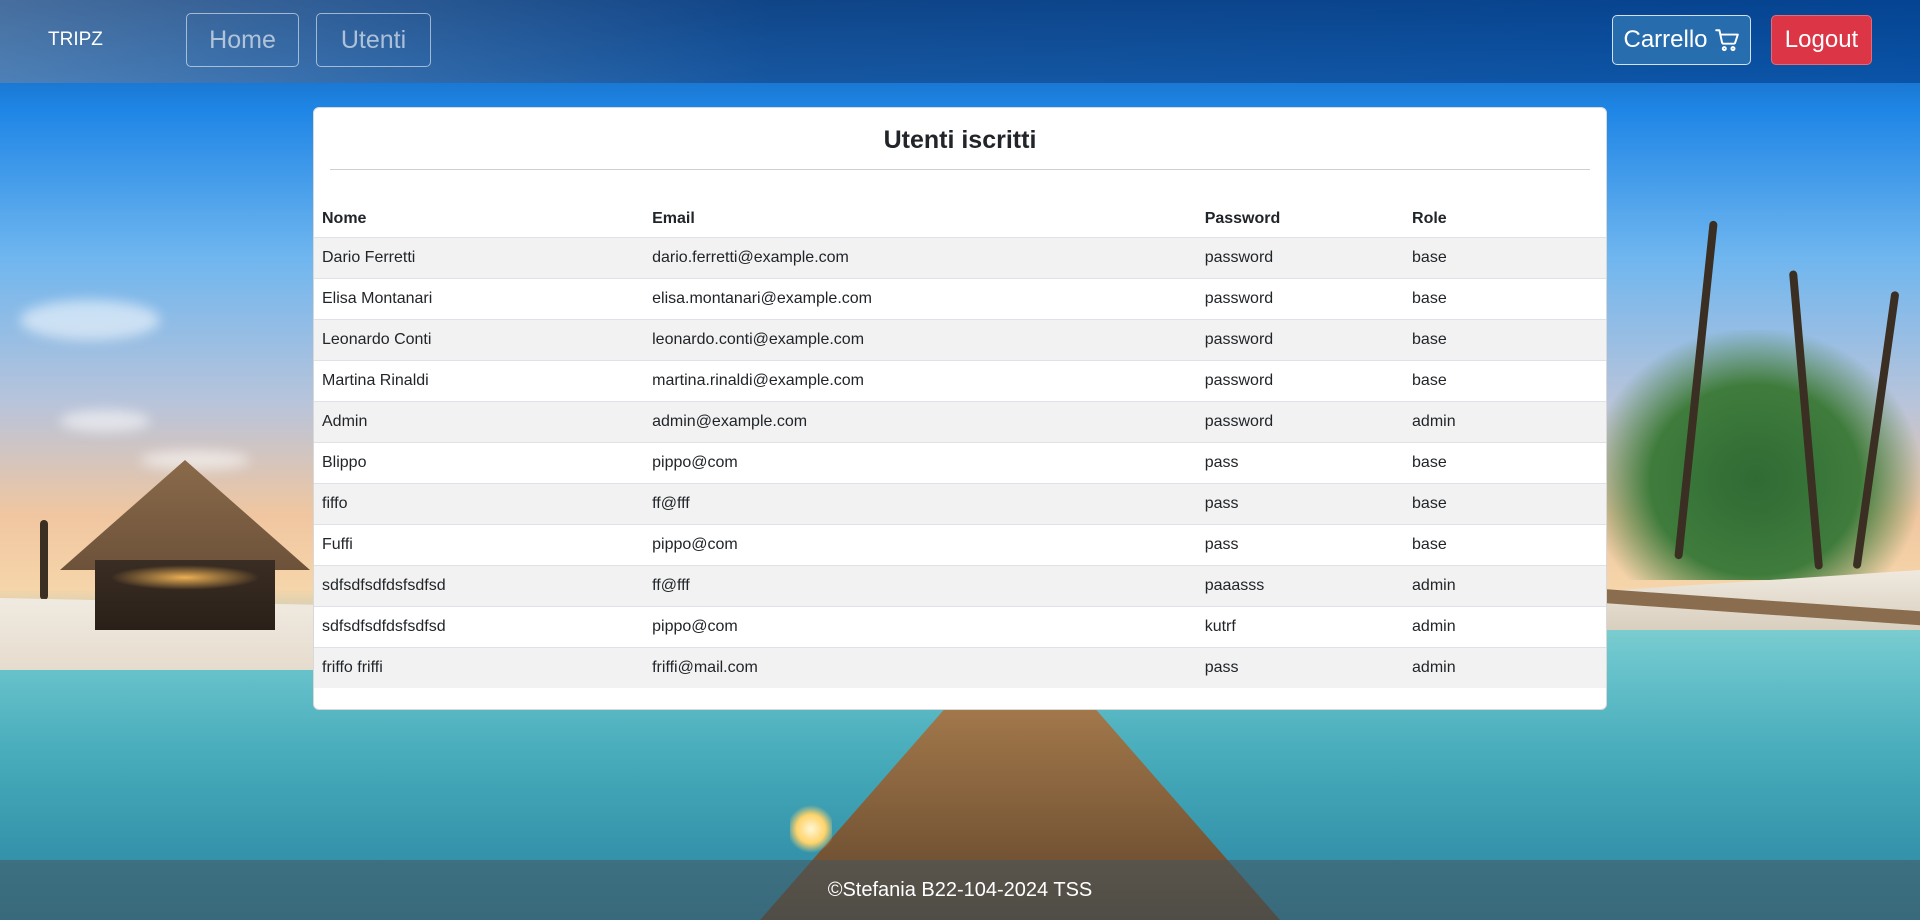 Image resolution: width=1920 pixels, height=920 pixels. What do you see at coordinates (811, 829) in the screenshot?
I see `lamp` at bounding box center [811, 829].